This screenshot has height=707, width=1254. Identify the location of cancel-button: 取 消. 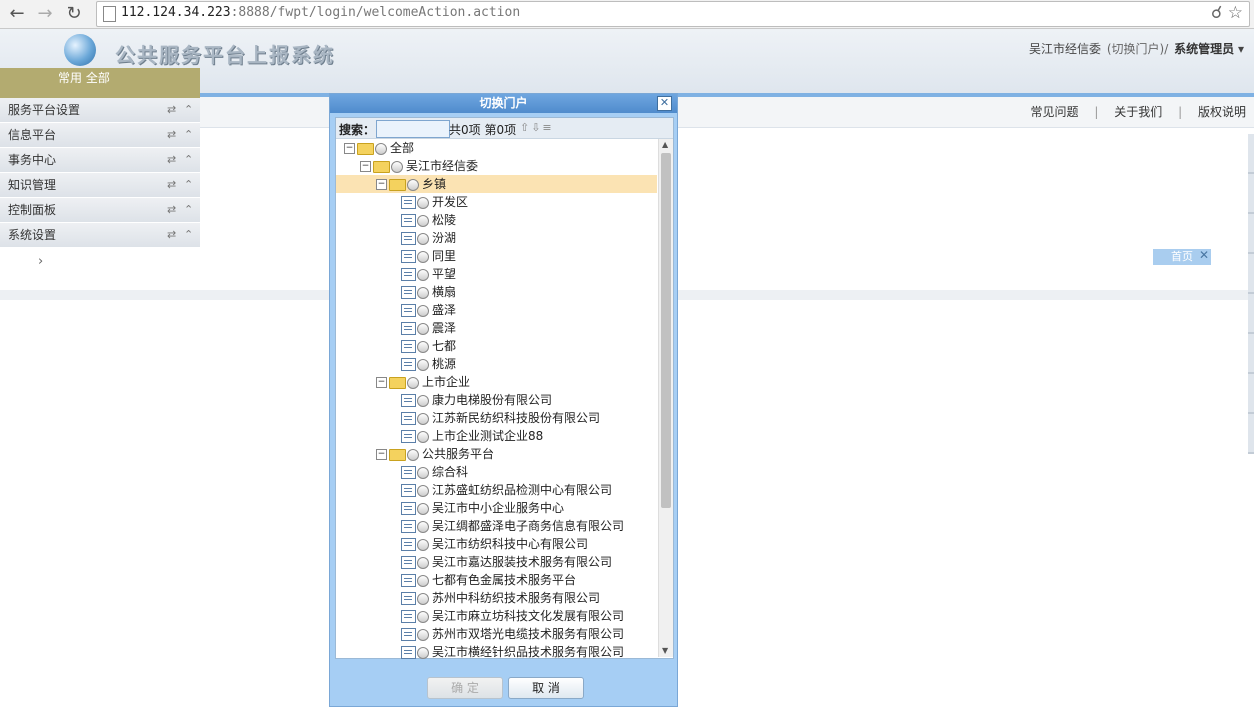
(546, 688).